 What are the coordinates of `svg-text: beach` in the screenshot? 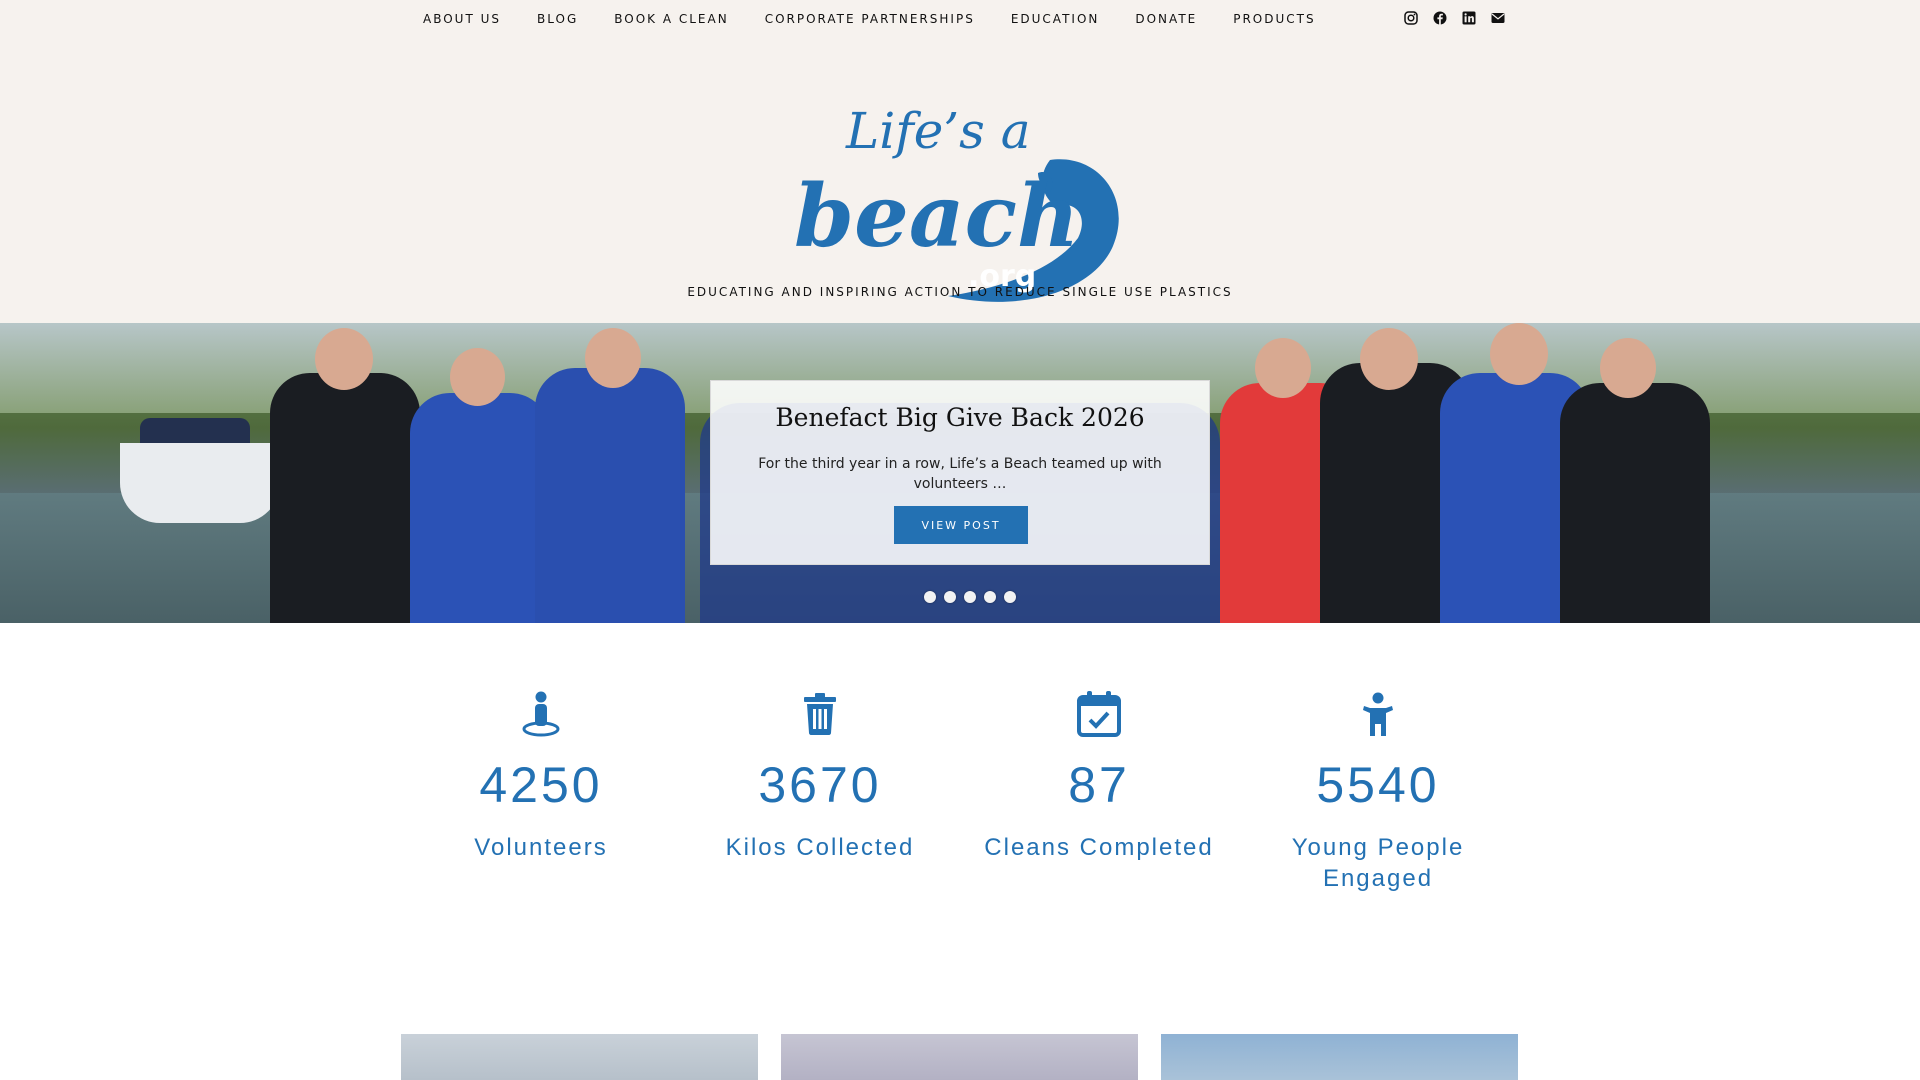 It's located at (936, 216).